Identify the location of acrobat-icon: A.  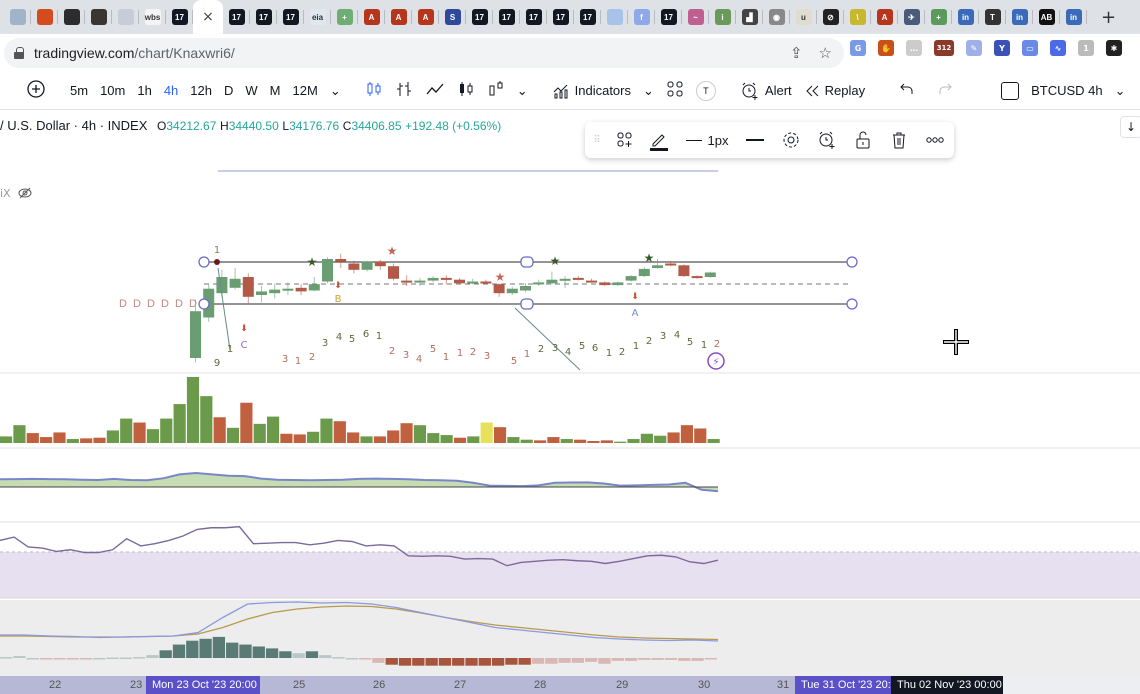
(884, 17).